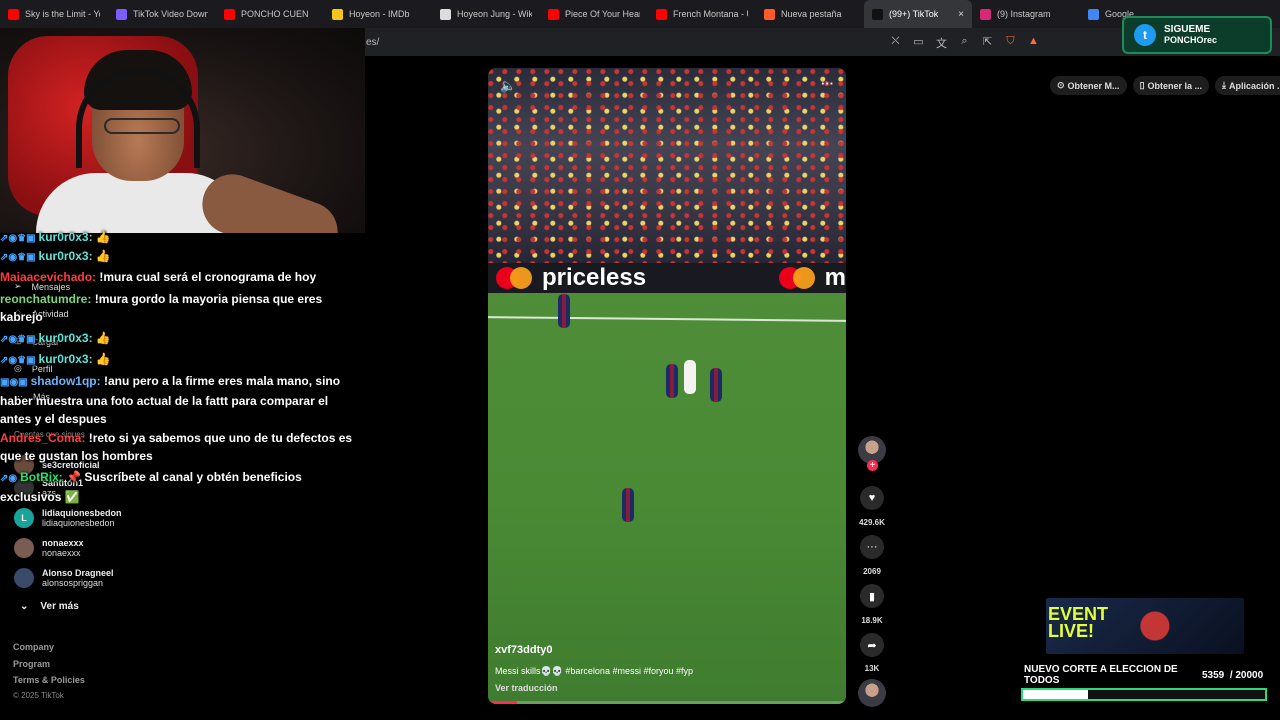 The image size is (1280, 720). I want to click on player, so click(672, 381).